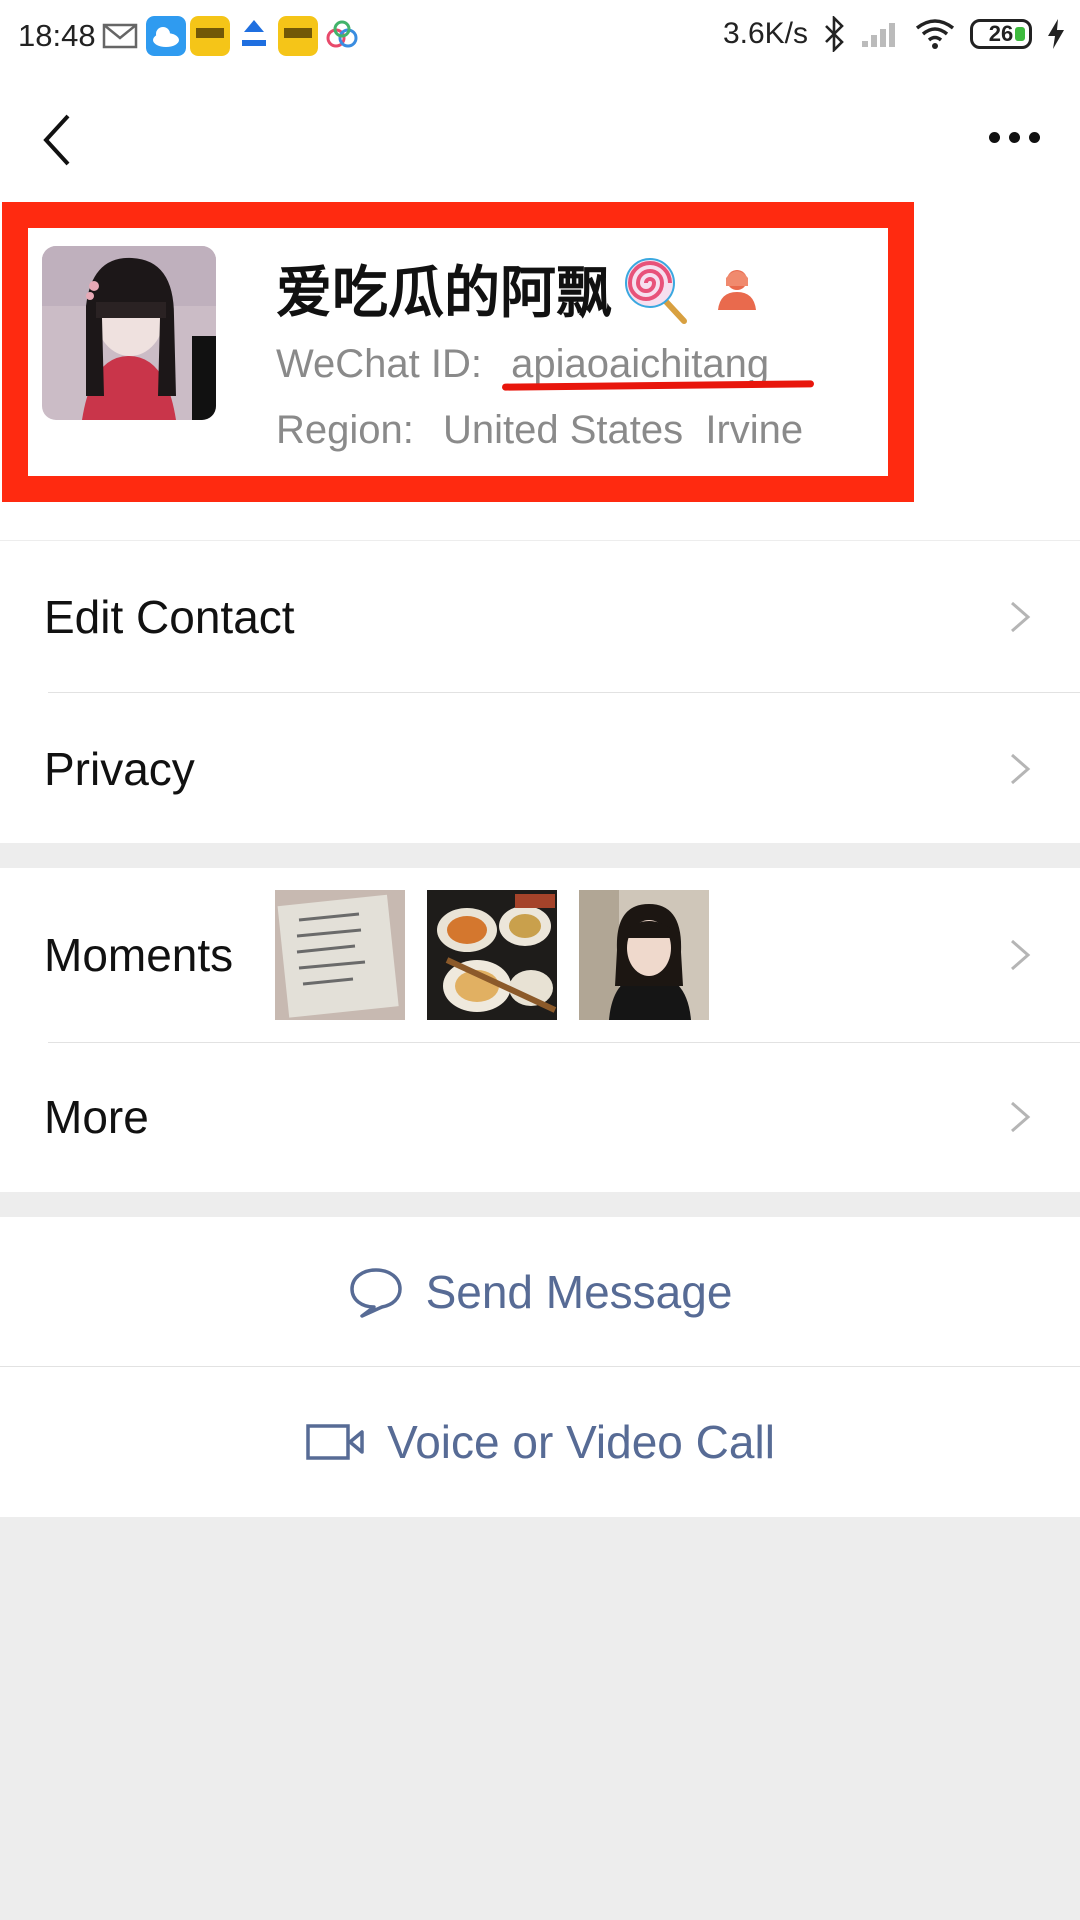  I want to click on send-message-button: Send Message, so click(540, 1292).